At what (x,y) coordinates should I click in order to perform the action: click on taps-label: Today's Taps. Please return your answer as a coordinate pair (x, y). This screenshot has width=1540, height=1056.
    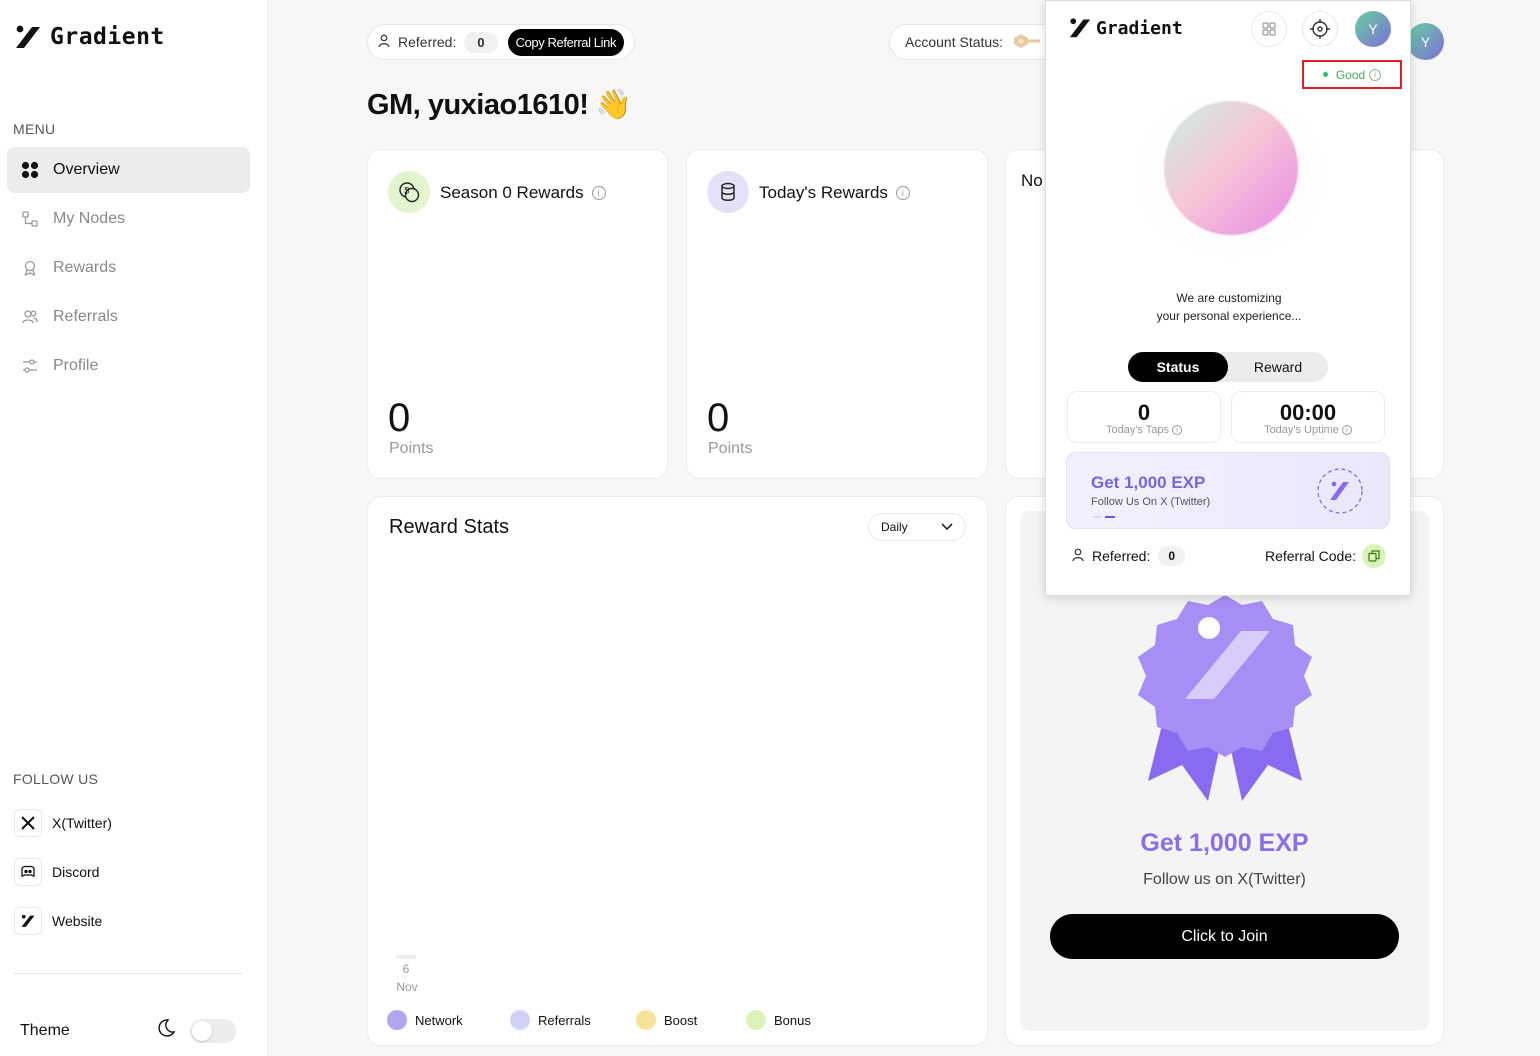
    Looking at the image, I should click on (1137, 430).